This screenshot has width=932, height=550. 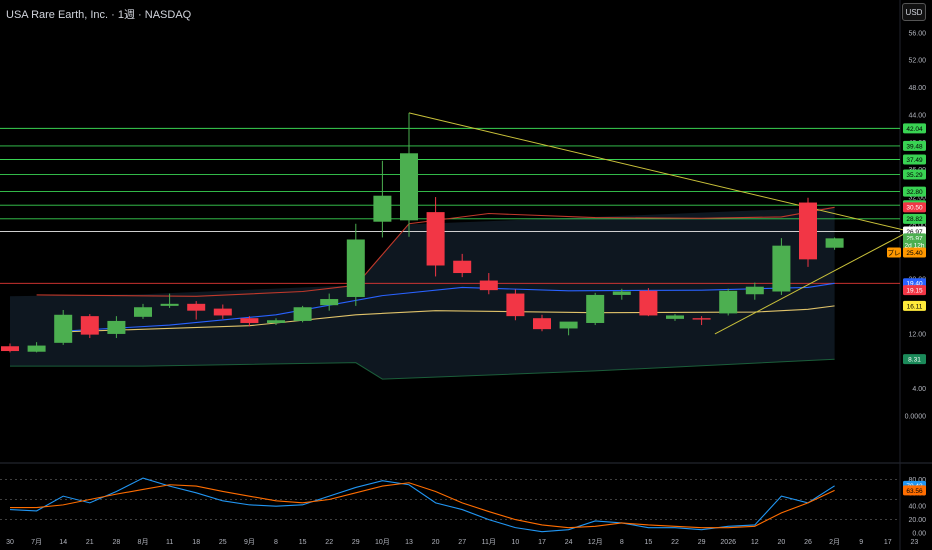 What do you see at coordinates (917, 33) in the screenshot?
I see `price-tick-label: 56.00` at bounding box center [917, 33].